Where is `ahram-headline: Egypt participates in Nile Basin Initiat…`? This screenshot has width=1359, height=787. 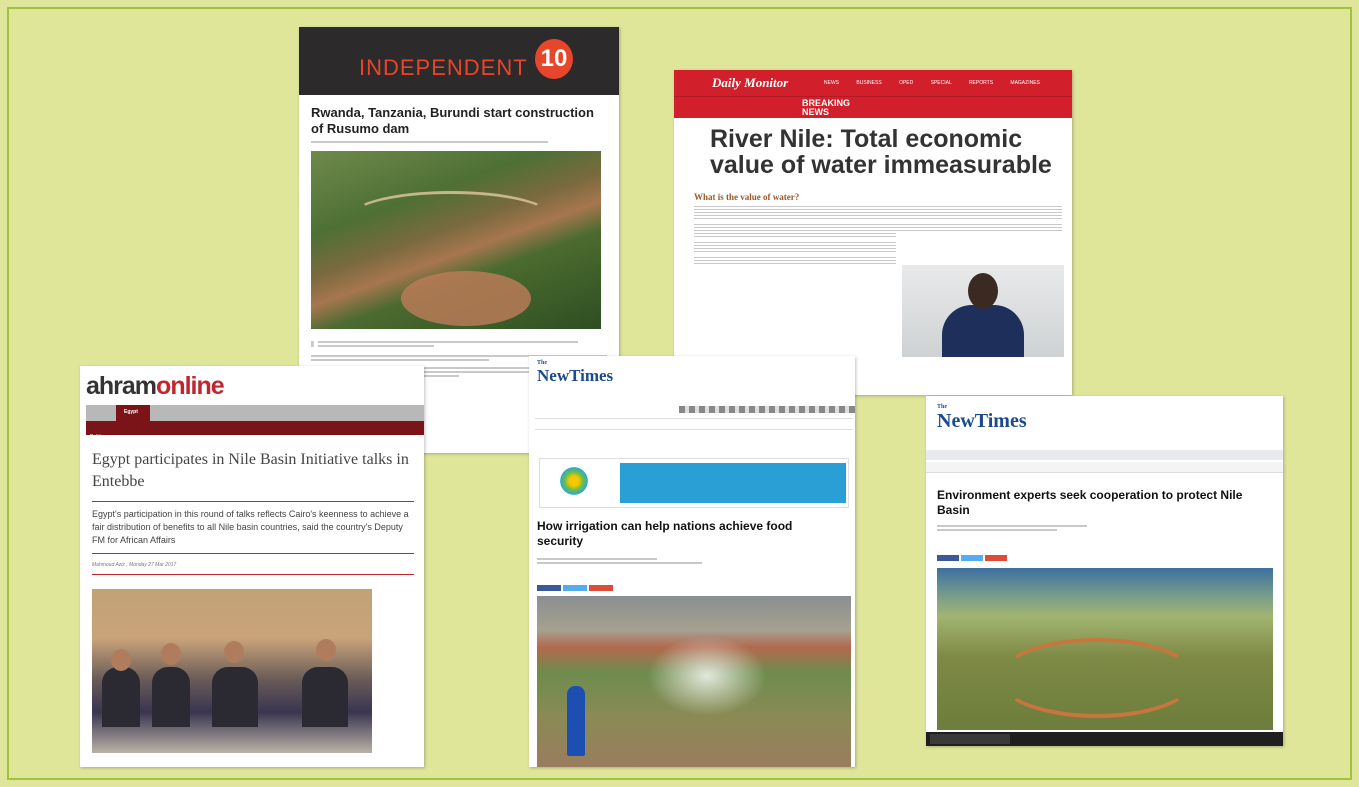
ahram-headline: Egypt participates in Nile Basin Initiat… is located at coordinates (250, 470).